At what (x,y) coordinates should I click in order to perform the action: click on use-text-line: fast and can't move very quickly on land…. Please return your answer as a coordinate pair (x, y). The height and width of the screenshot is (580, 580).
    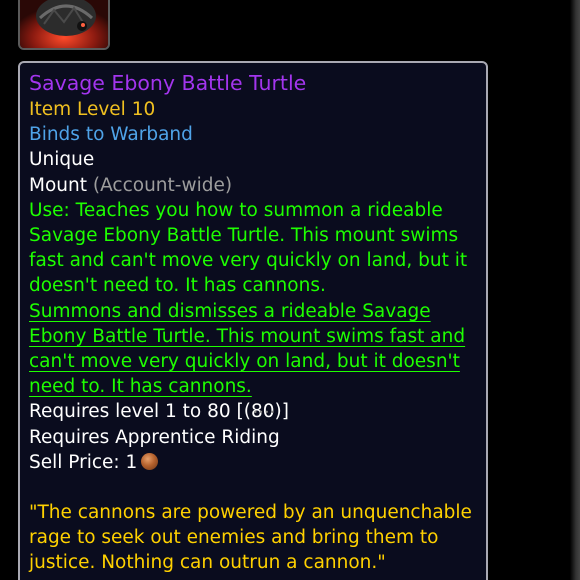
    Looking at the image, I should click on (248, 261).